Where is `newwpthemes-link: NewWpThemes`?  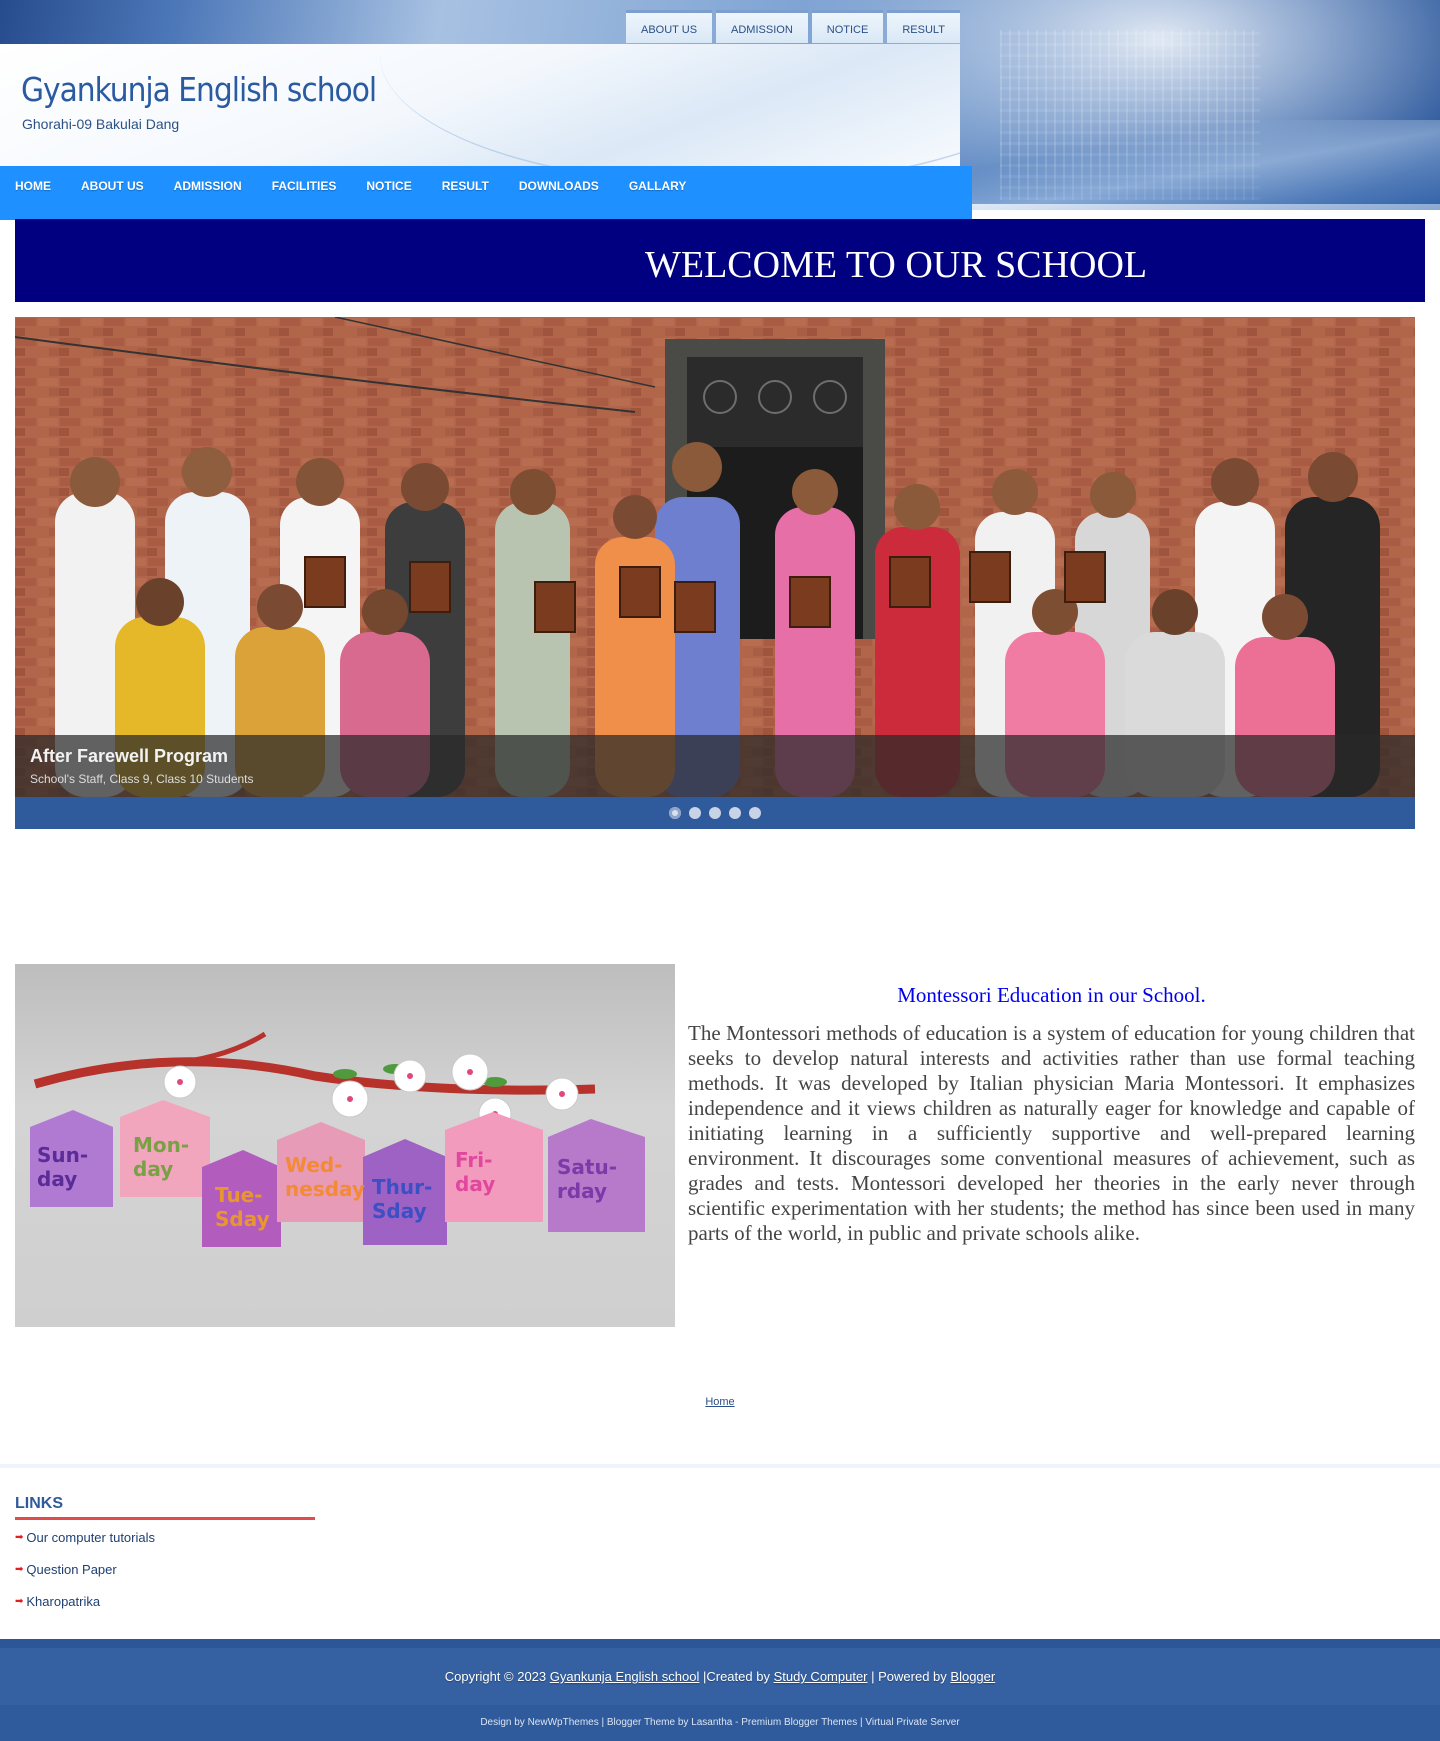 newwpthemes-link: NewWpThemes is located at coordinates (563, 1722).